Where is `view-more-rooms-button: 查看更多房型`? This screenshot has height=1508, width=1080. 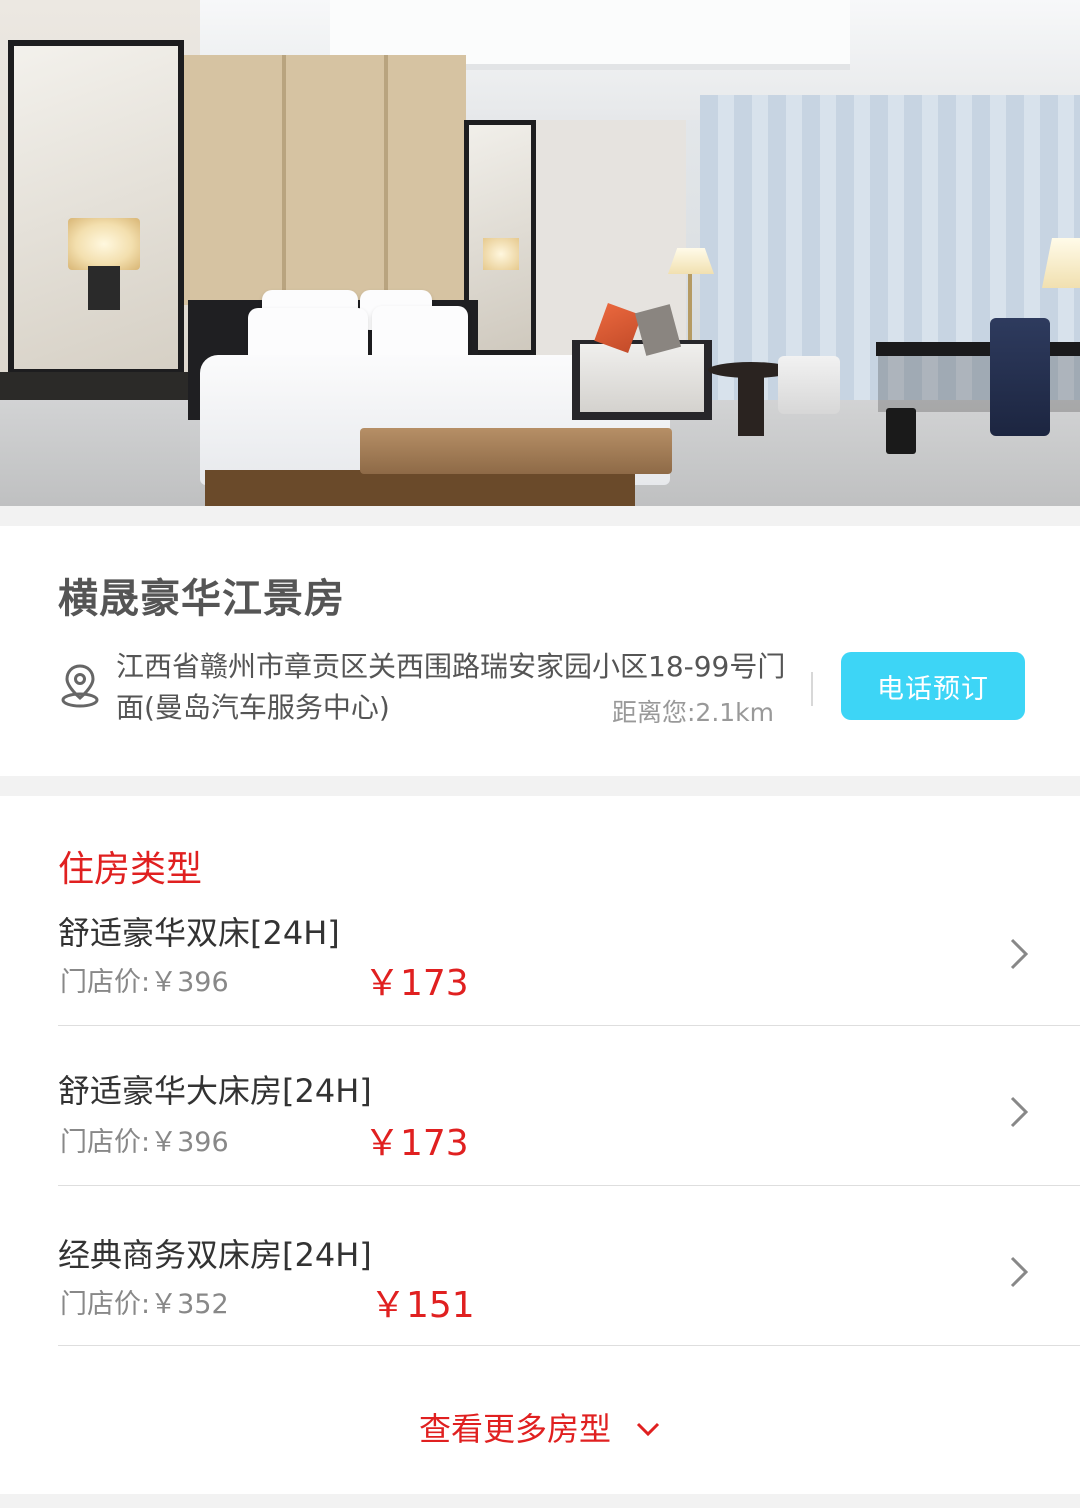 view-more-rooms-button: 查看更多房型 is located at coordinates (540, 1427).